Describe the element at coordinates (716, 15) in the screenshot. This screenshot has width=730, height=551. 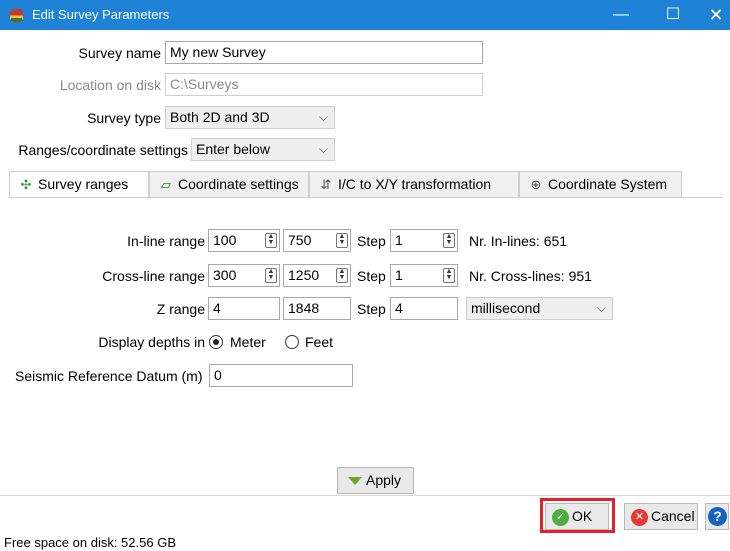
I see `close-button: ✕` at that location.